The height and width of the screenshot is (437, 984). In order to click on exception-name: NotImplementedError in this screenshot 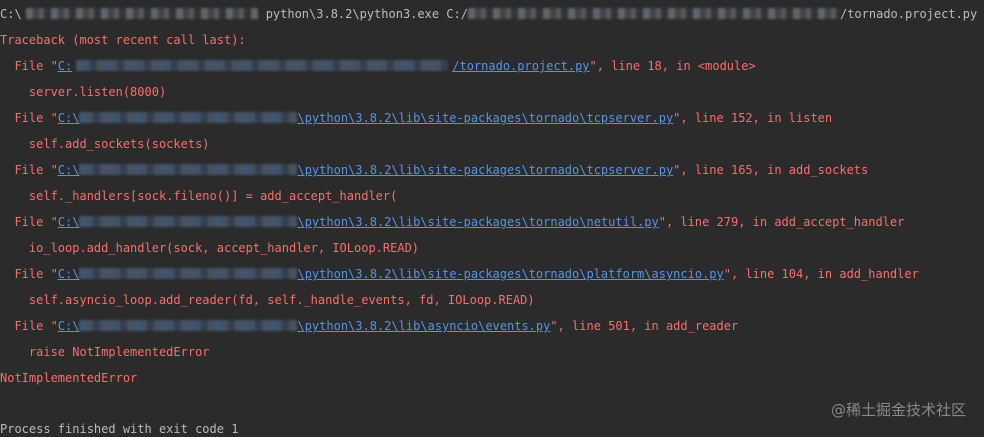, I will do `click(69, 378)`.